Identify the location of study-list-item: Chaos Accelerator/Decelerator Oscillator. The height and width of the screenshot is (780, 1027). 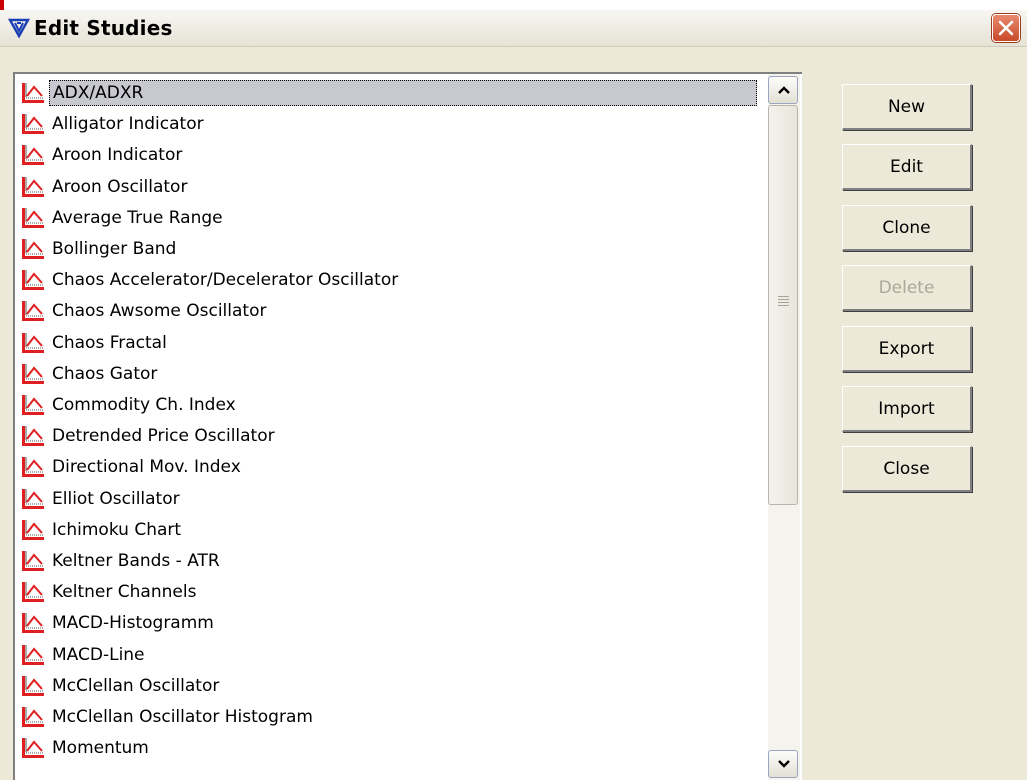
(394, 280).